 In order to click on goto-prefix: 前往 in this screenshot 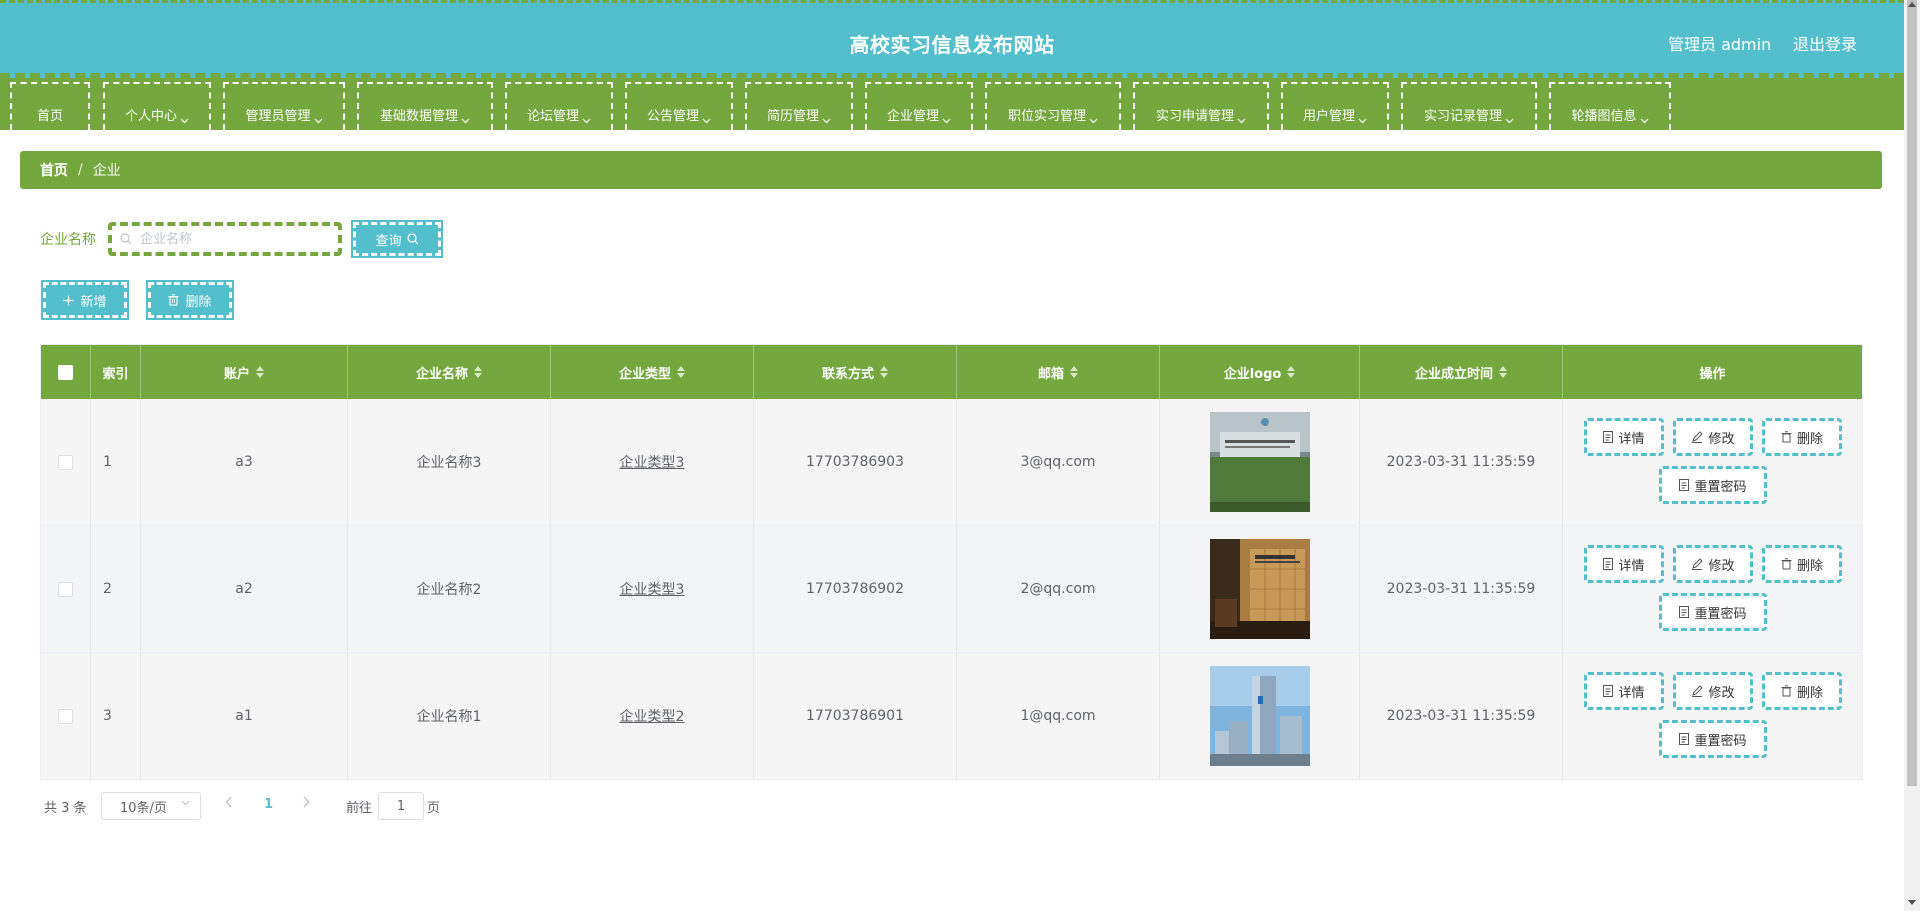, I will do `click(359, 808)`.